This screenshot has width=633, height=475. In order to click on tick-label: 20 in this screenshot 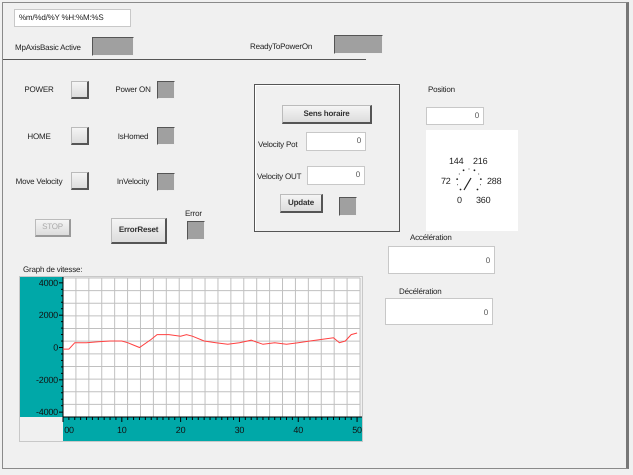, I will do `click(181, 430)`.